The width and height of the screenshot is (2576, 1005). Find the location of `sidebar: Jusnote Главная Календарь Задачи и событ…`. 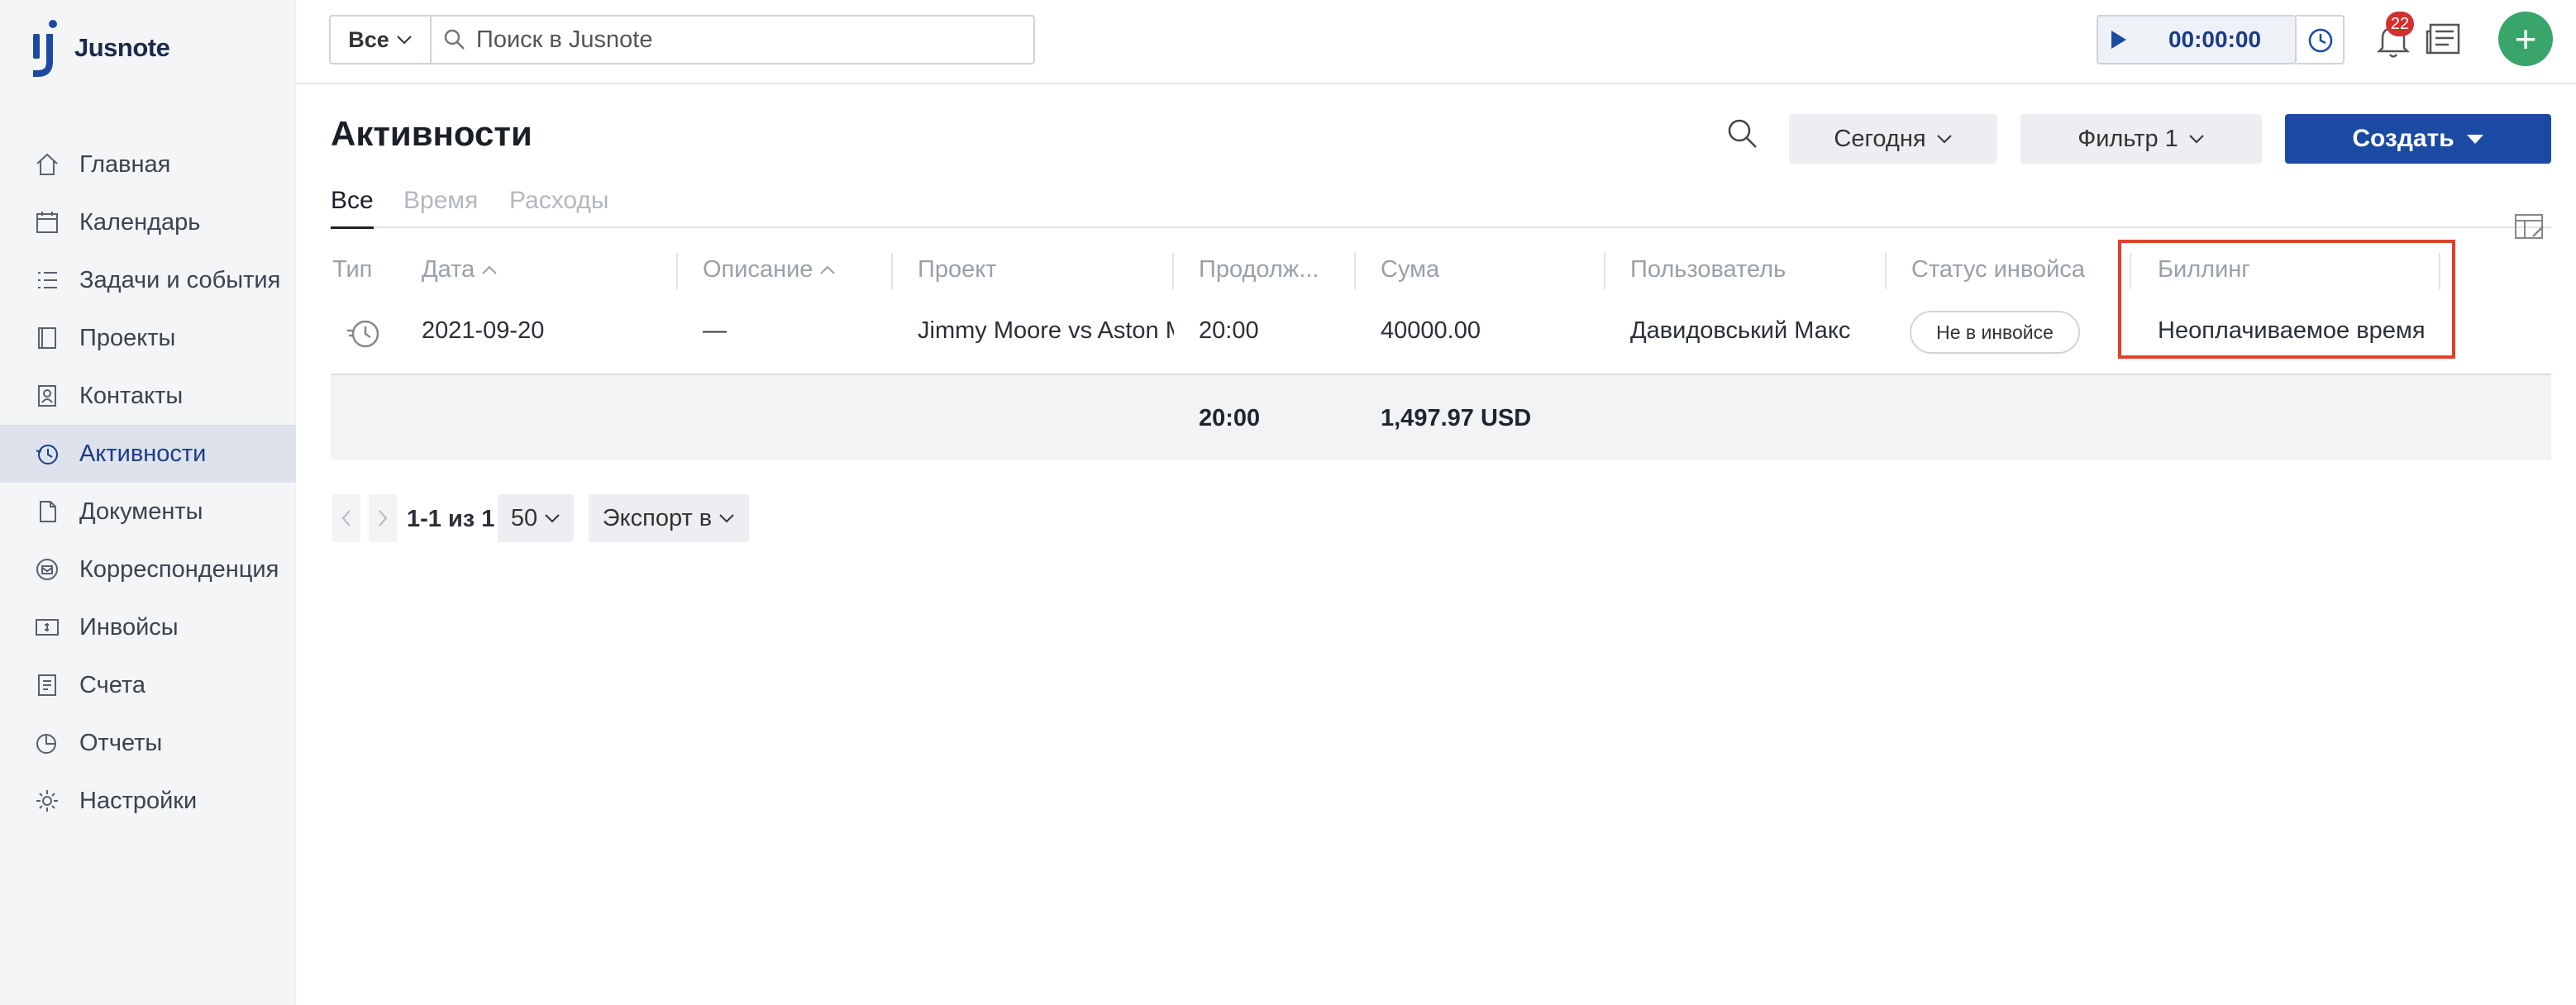

sidebar: Jusnote Главная Календарь Задачи и событ… is located at coordinates (148, 502).